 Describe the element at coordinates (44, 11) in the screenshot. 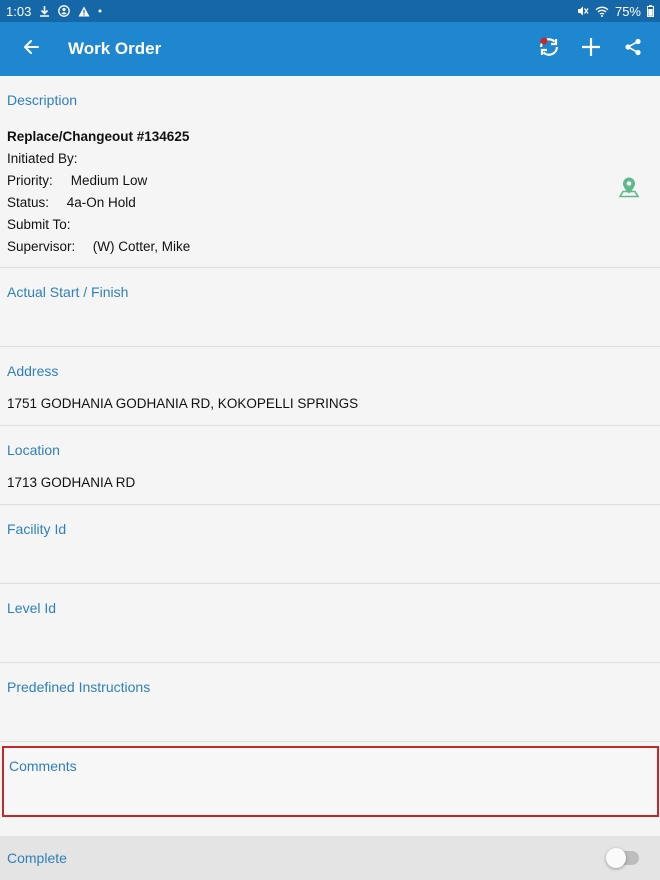

I see `download-icon` at that location.